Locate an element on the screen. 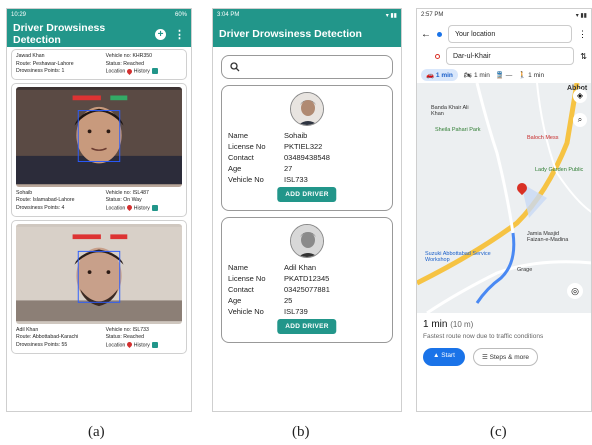 The width and height of the screenshot is (592, 445). caption-a: (a) is located at coordinates (96, 432).